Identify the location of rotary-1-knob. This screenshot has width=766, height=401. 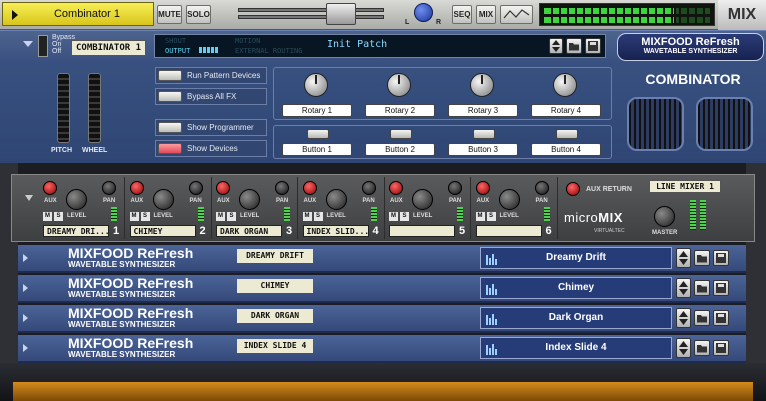
(316, 85).